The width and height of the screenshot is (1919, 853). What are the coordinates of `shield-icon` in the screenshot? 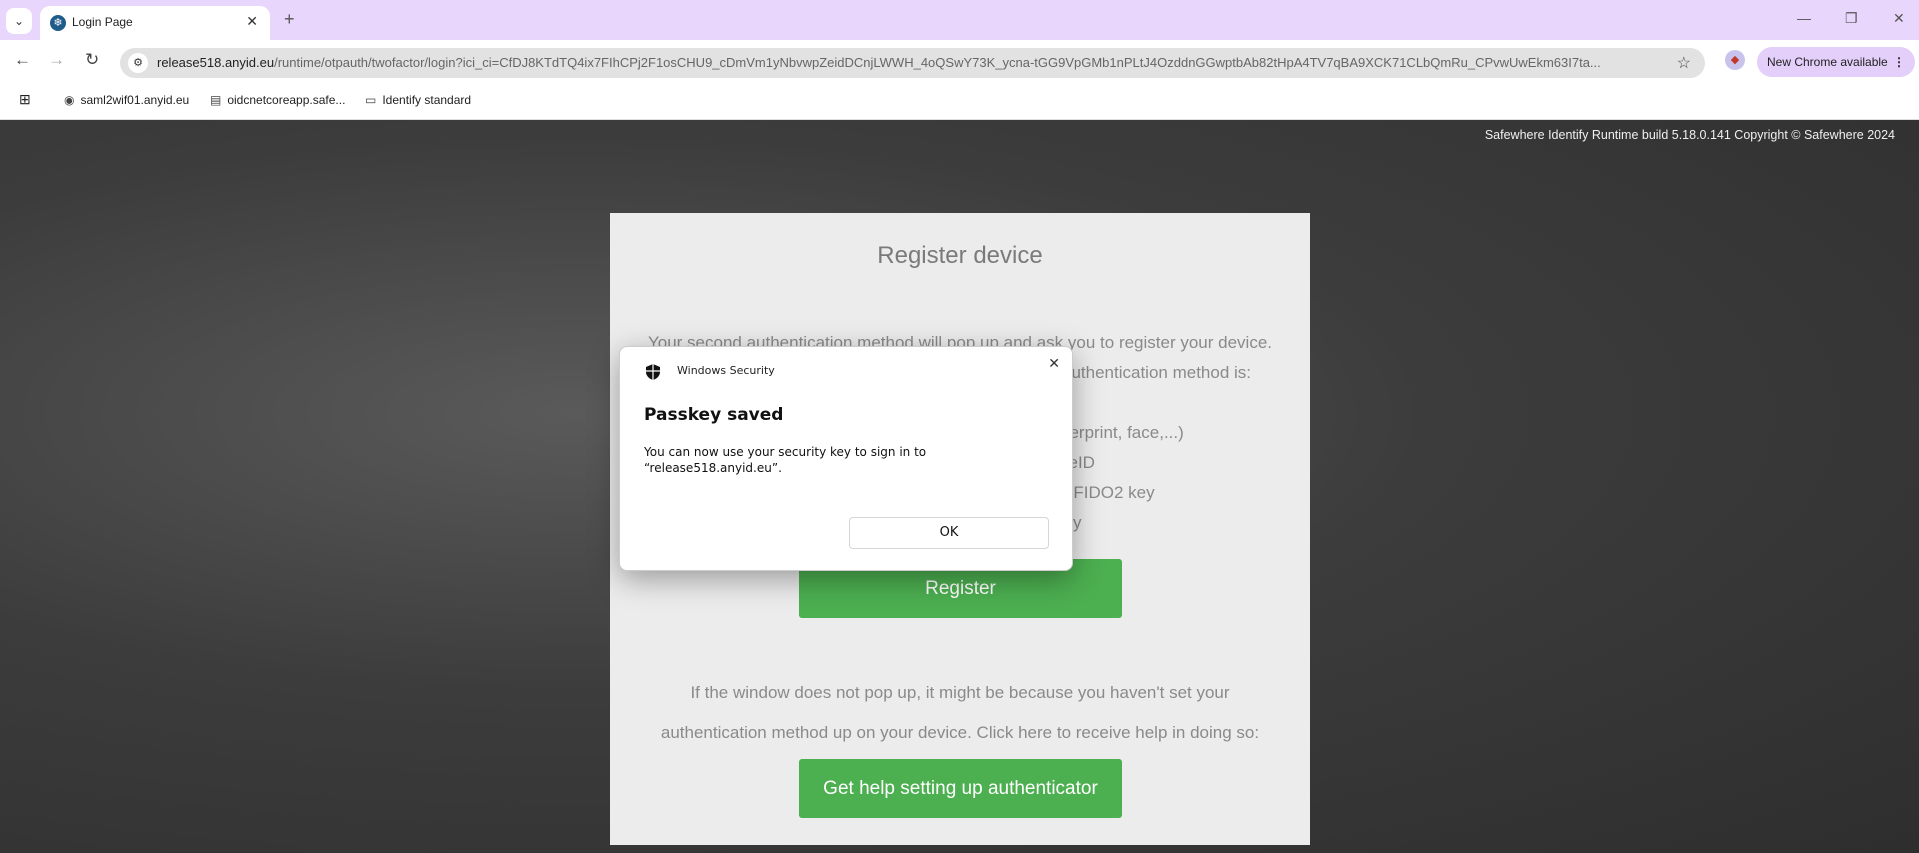 It's located at (653, 372).